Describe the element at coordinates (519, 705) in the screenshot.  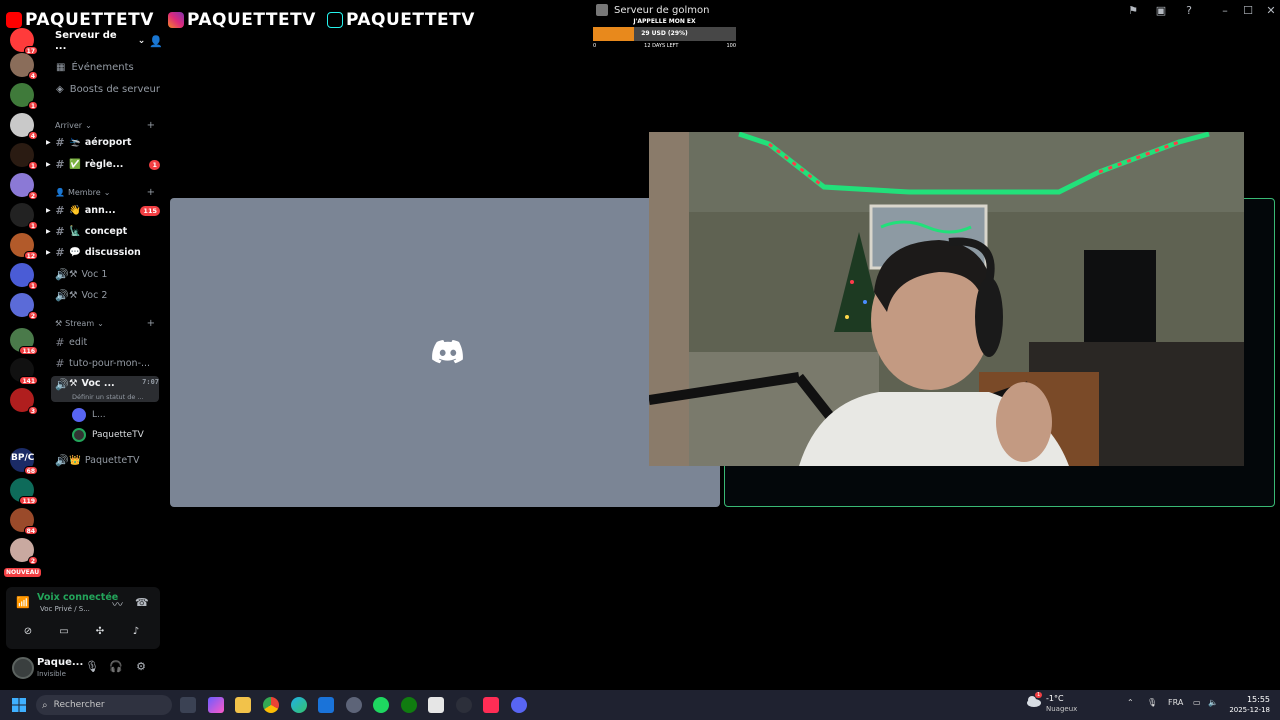
I see `discord-app-icon` at that location.